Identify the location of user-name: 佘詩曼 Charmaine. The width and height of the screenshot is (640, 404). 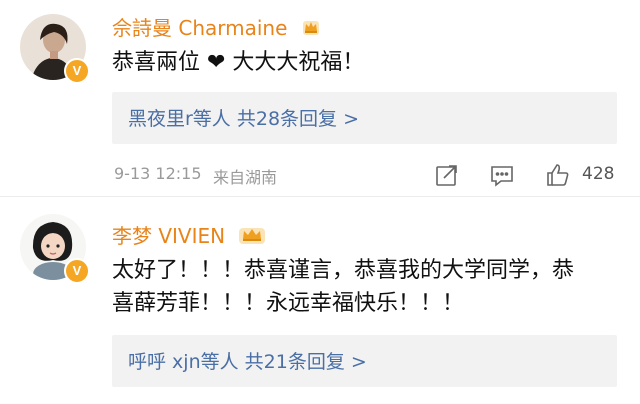
(217, 27).